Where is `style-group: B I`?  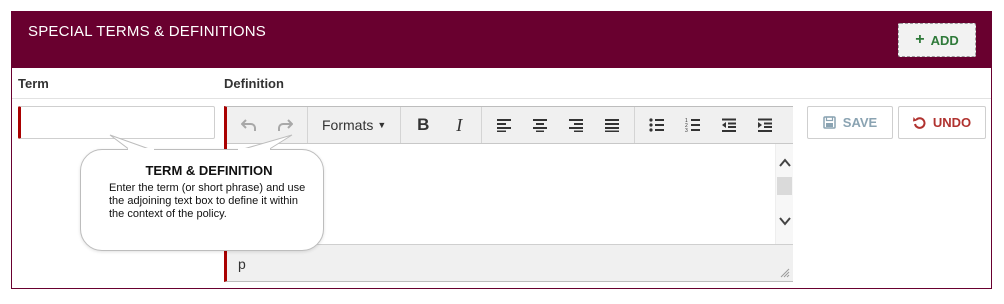
style-group: B I is located at coordinates (442, 125).